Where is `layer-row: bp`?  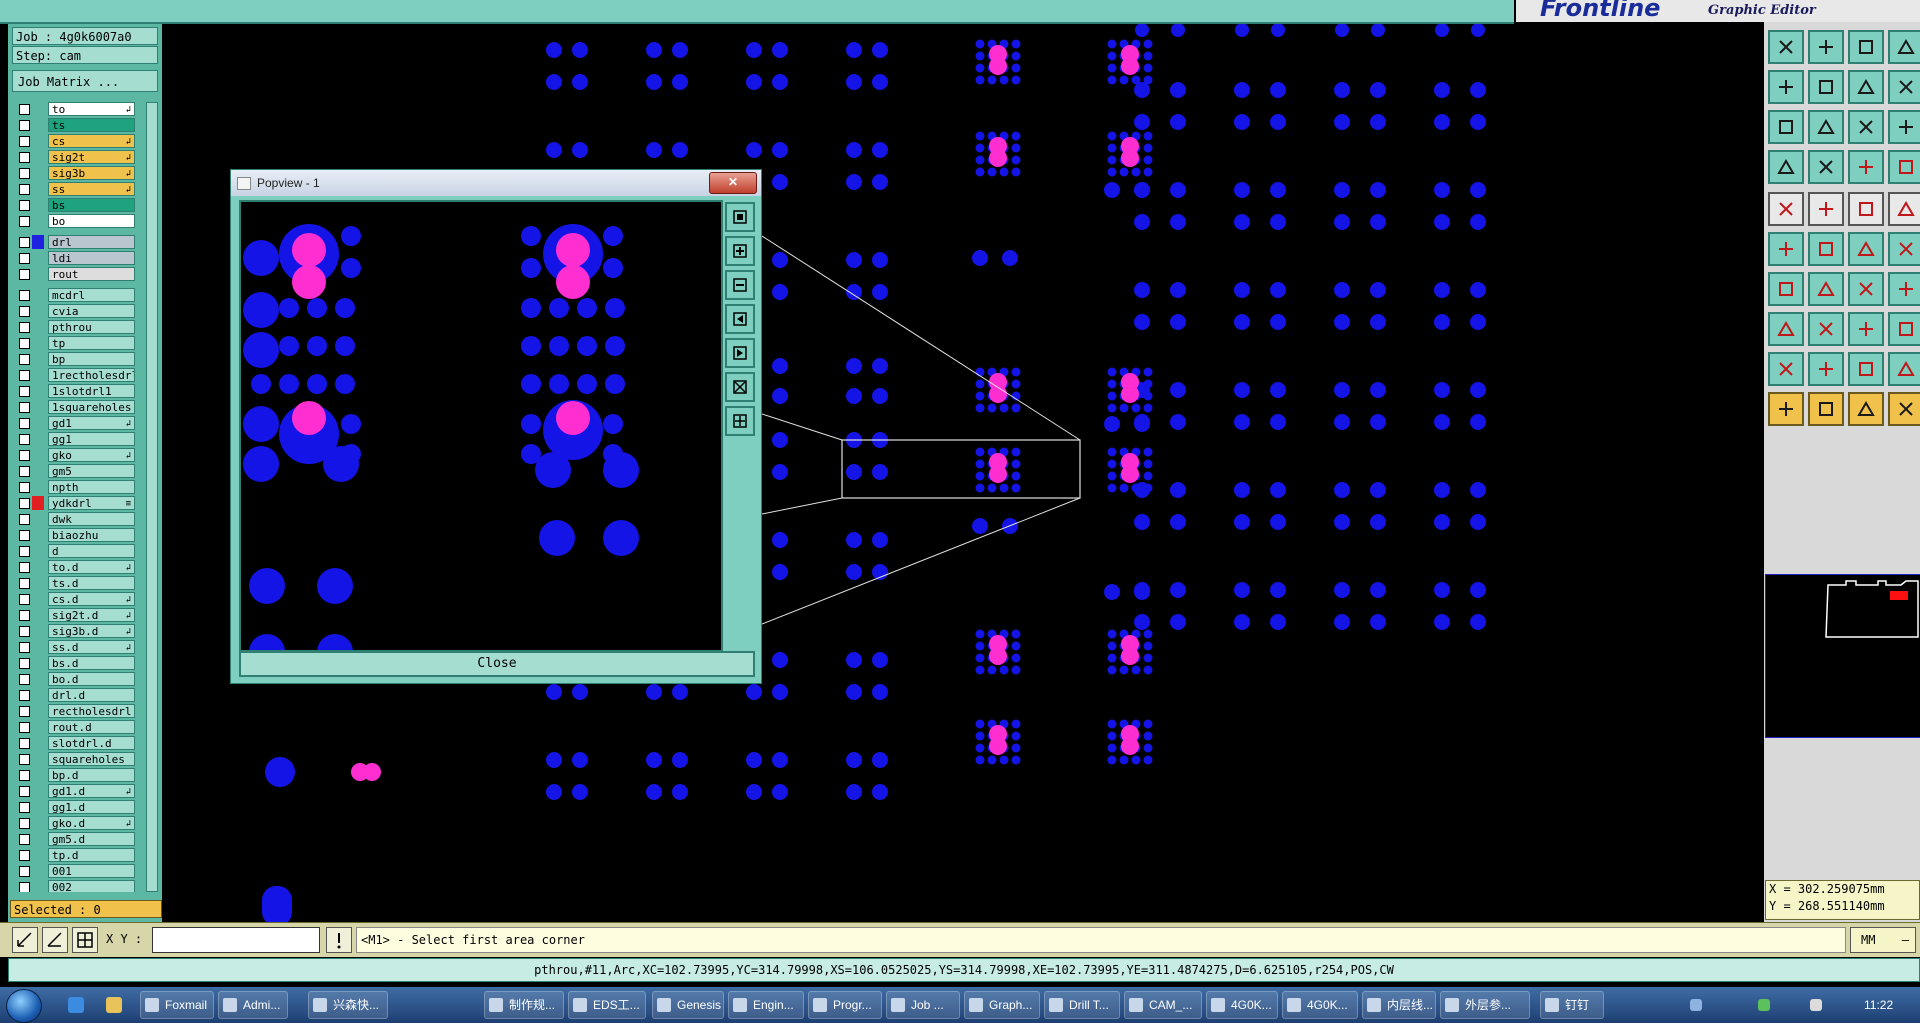
layer-row: bp is located at coordinates (76, 359).